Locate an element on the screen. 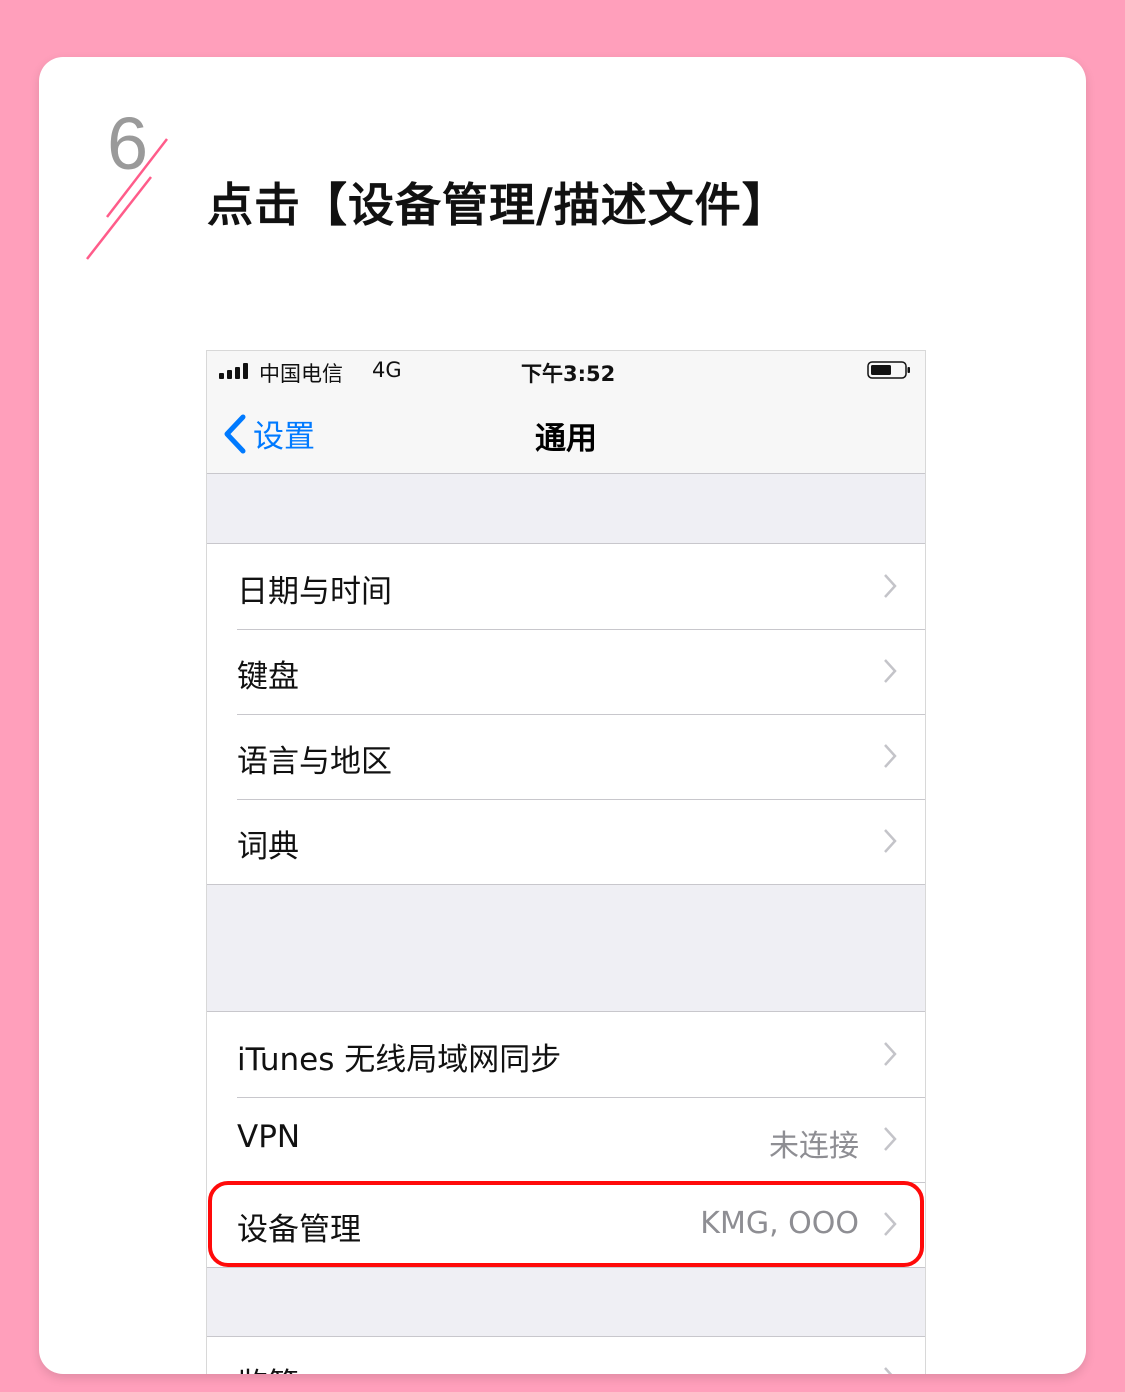 The width and height of the screenshot is (1125, 1392). navigation-bar: 设置 通用 is located at coordinates (566, 432).